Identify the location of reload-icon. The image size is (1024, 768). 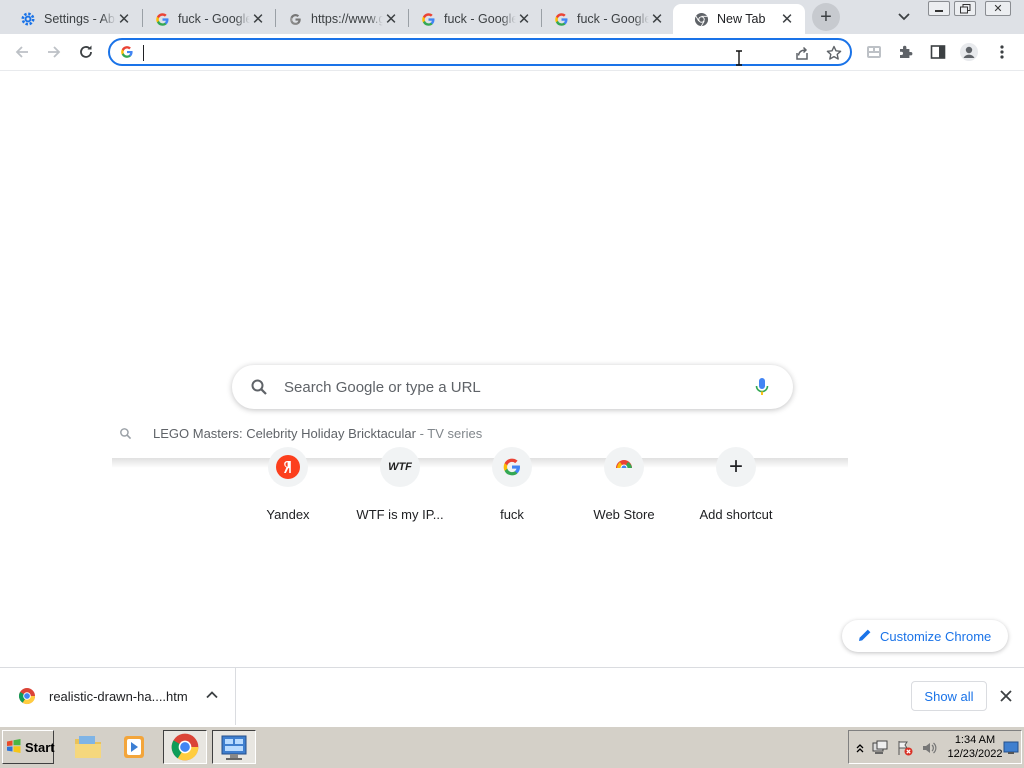
(86, 52).